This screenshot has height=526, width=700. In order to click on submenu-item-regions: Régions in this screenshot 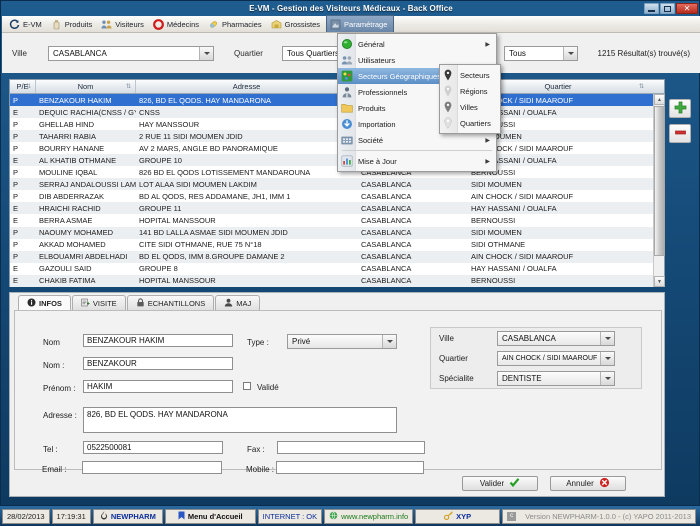, I will do `click(470, 91)`.